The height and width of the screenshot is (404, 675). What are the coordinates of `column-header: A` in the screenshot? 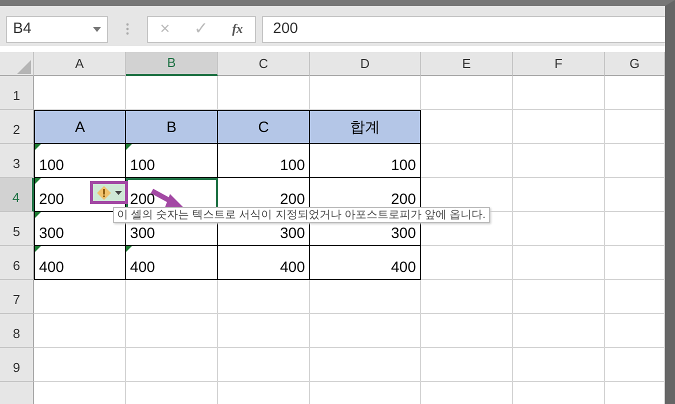 It's located at (80, 64).